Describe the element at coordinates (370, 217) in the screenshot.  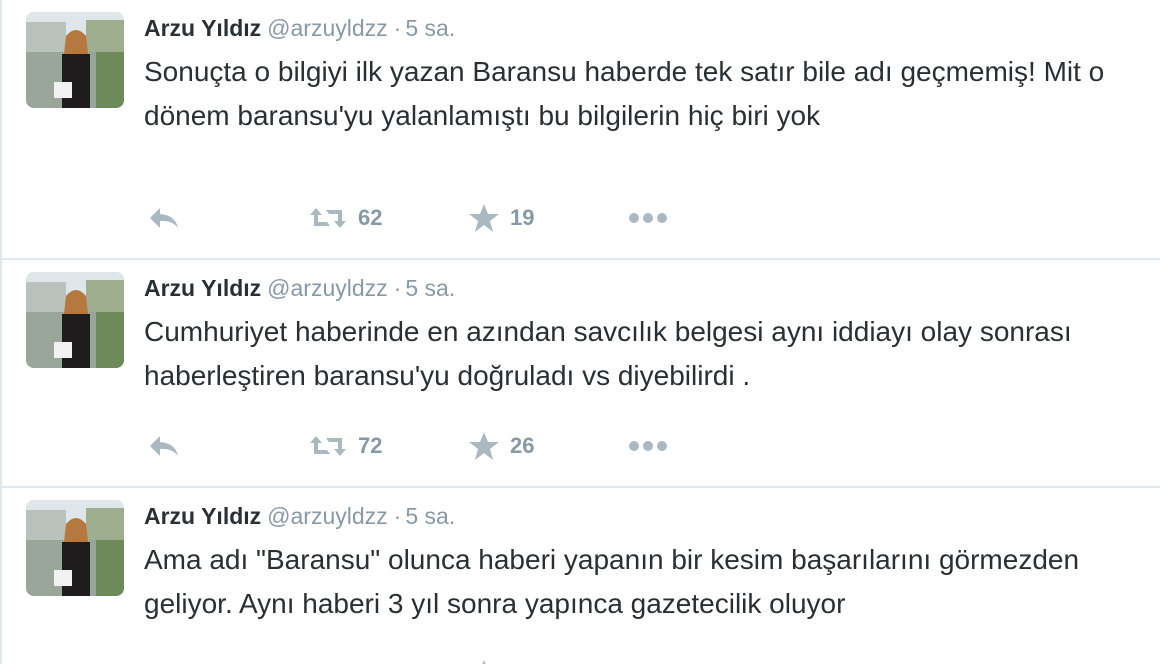
I see `retweet-count: 62` at that location.